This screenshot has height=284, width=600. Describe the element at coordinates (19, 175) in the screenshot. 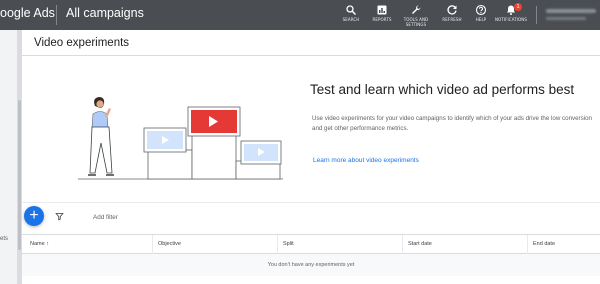

I see `left-nav-scrollbar` at that location.